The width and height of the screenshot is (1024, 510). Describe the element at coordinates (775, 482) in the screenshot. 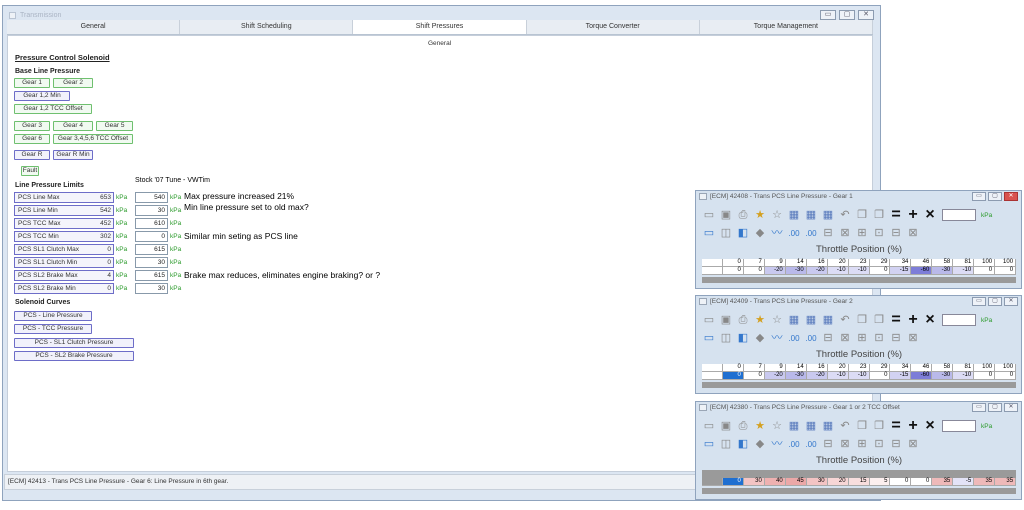

I see `value-cell: 40` at that location.